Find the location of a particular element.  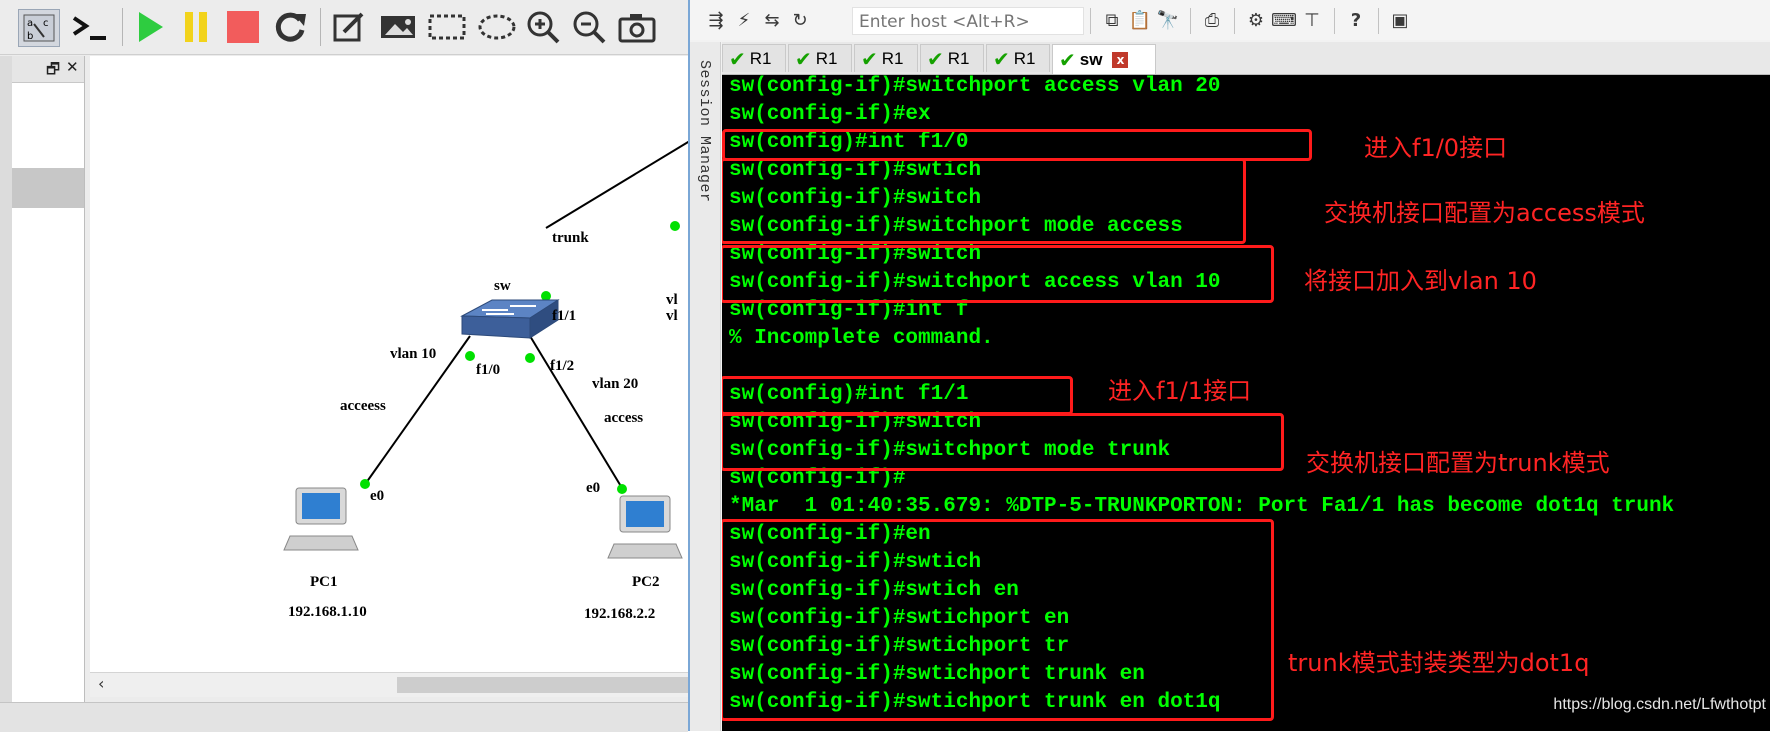

sftp-icon: ⊤ is located at coordinates (1312, 20).